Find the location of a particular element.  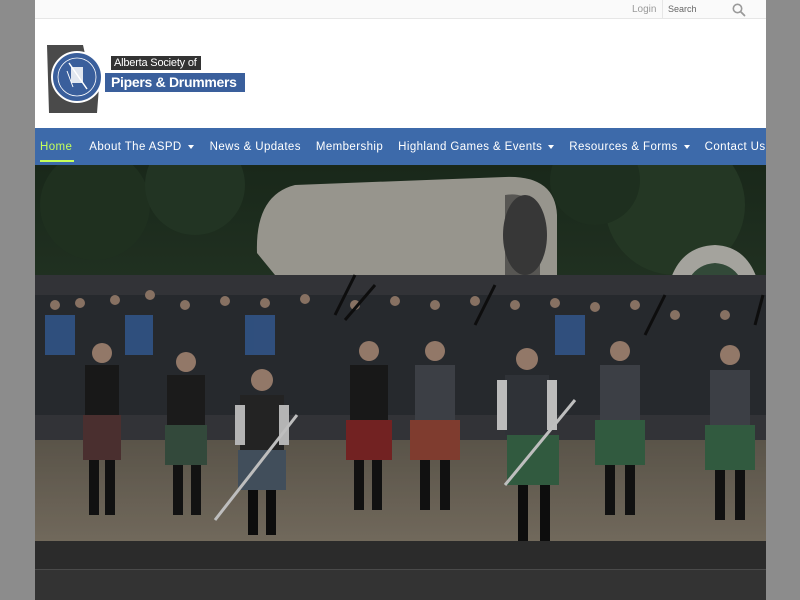

nav-item-label: Membership is located at coordinates (349, 146).